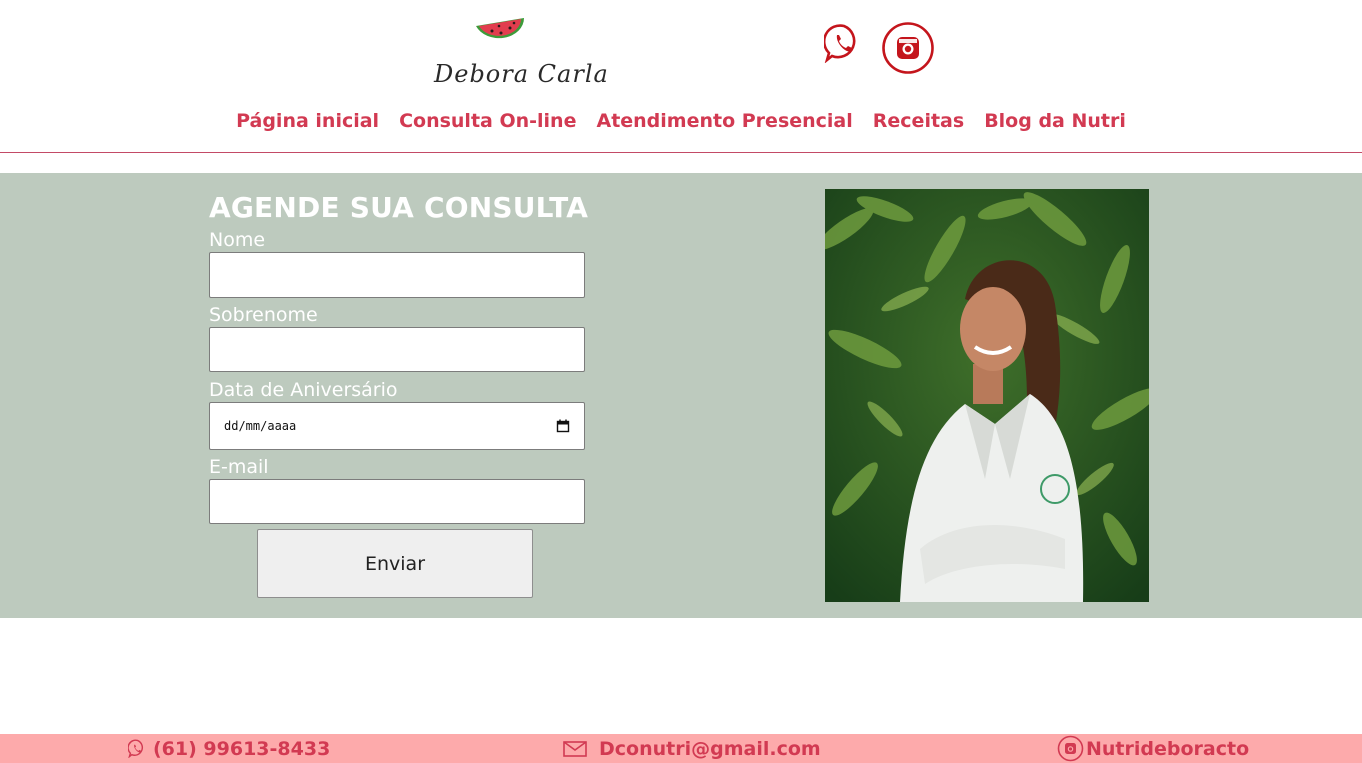 This screenshot has height=763, width=1362. I want to click on footer-instagram-link: Nutrideboracto, so click(1153, 748).